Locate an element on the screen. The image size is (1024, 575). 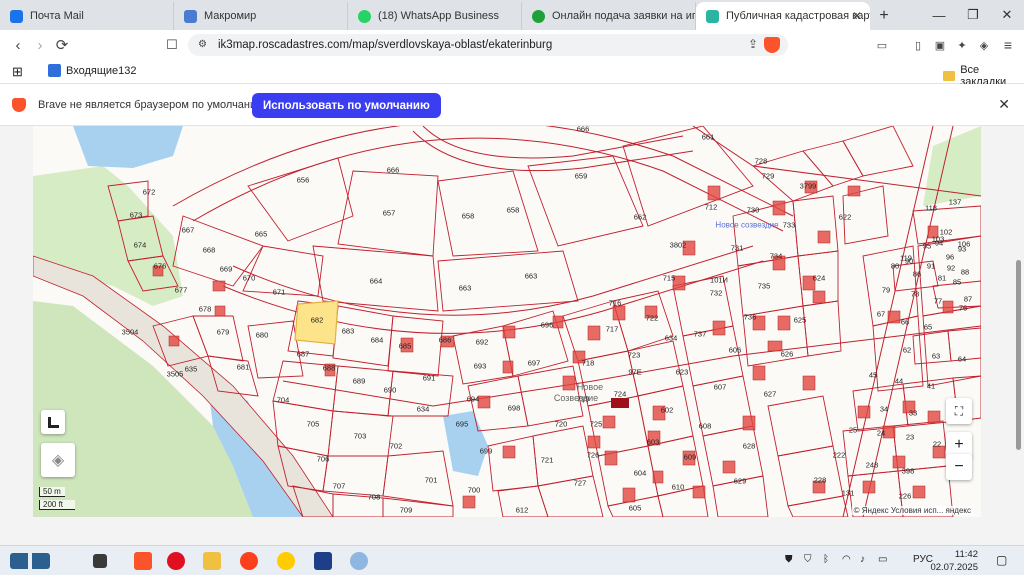
task-view-icon is located at coordinates (100, 561).